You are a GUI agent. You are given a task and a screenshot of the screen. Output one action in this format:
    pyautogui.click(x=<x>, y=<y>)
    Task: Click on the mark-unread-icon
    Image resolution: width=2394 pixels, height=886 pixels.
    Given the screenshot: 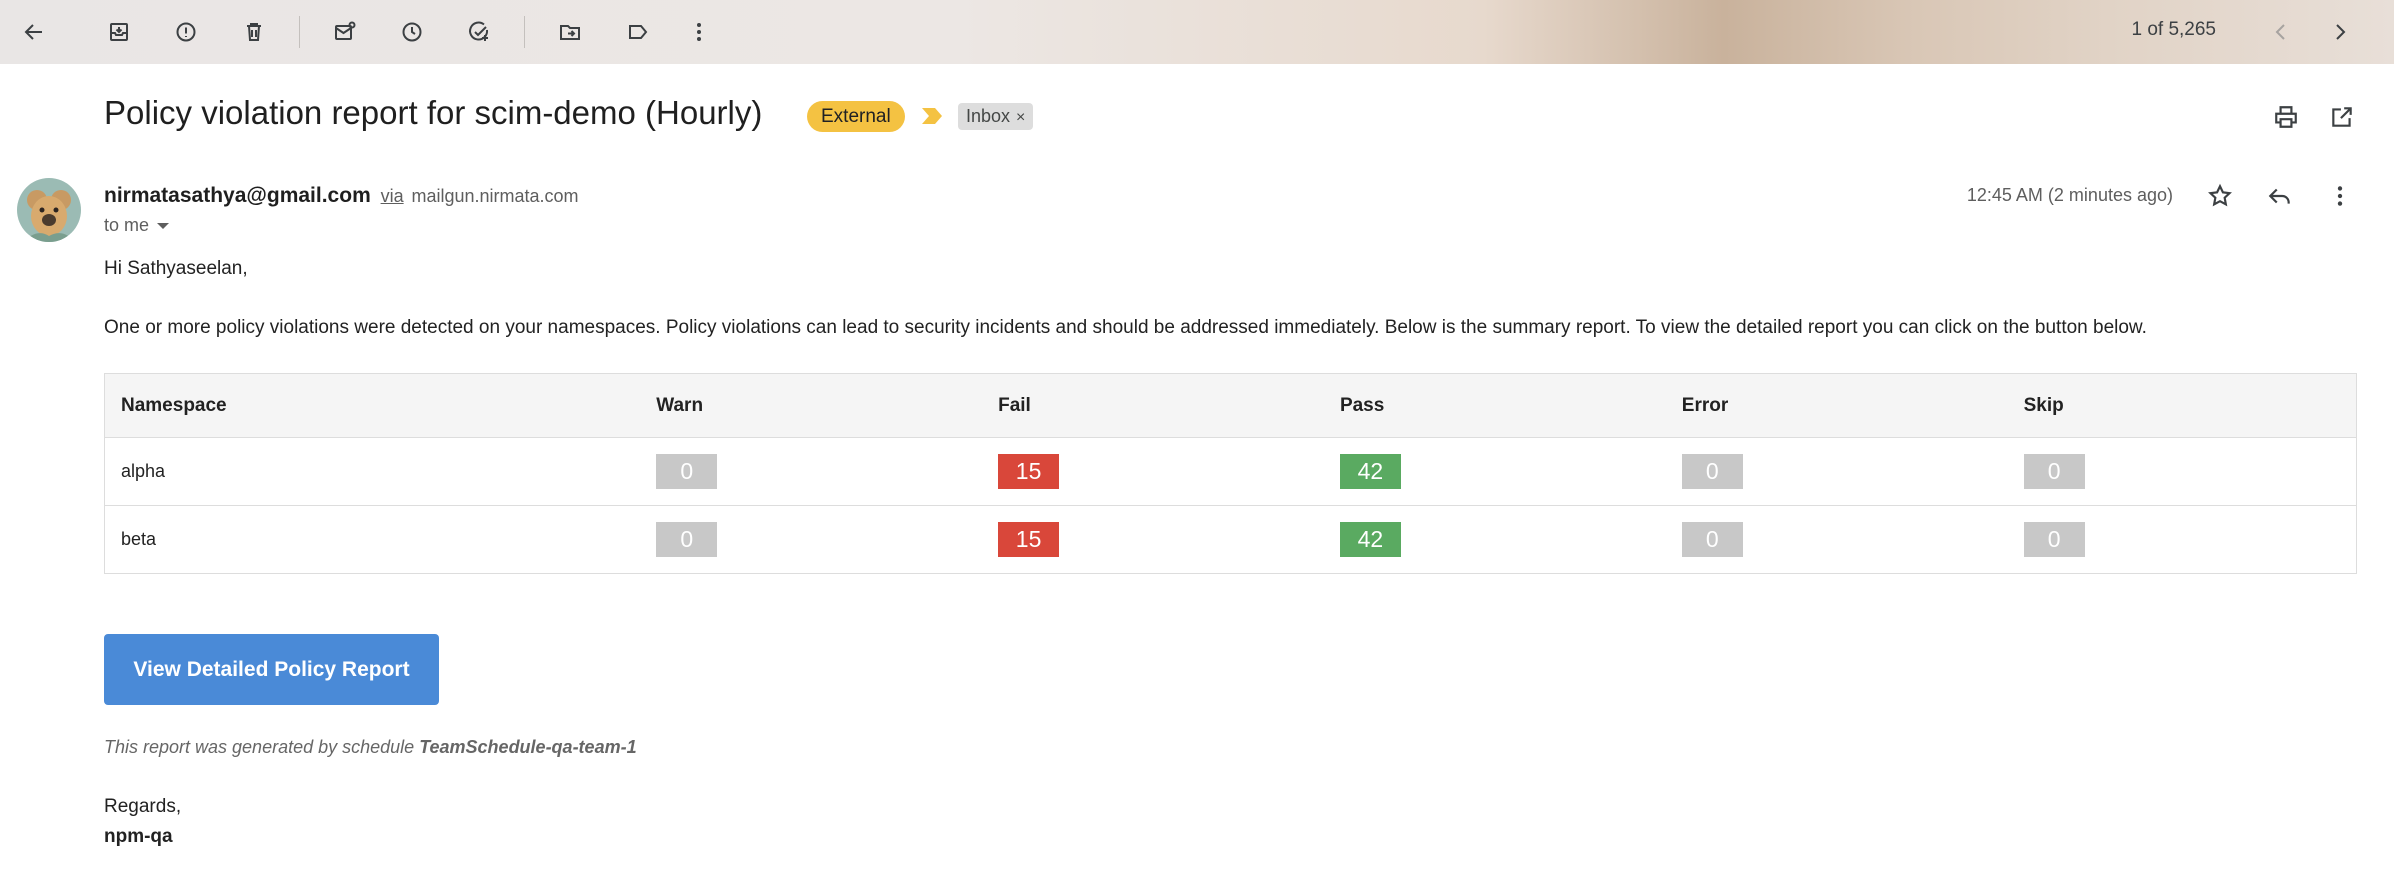 What is the action you would take?
    pyautogui.click(x=345, y=32)
    